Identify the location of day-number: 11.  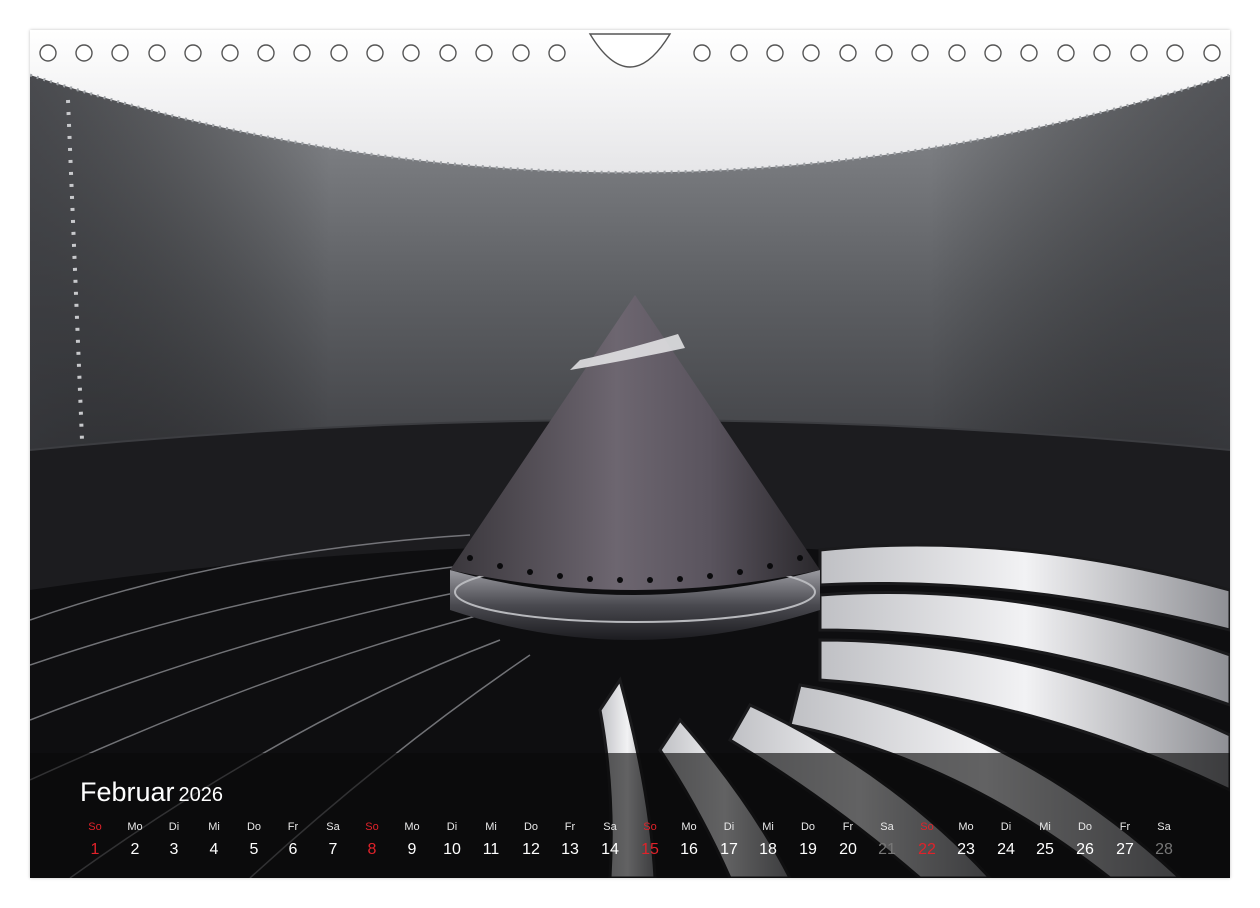
(491, 849).